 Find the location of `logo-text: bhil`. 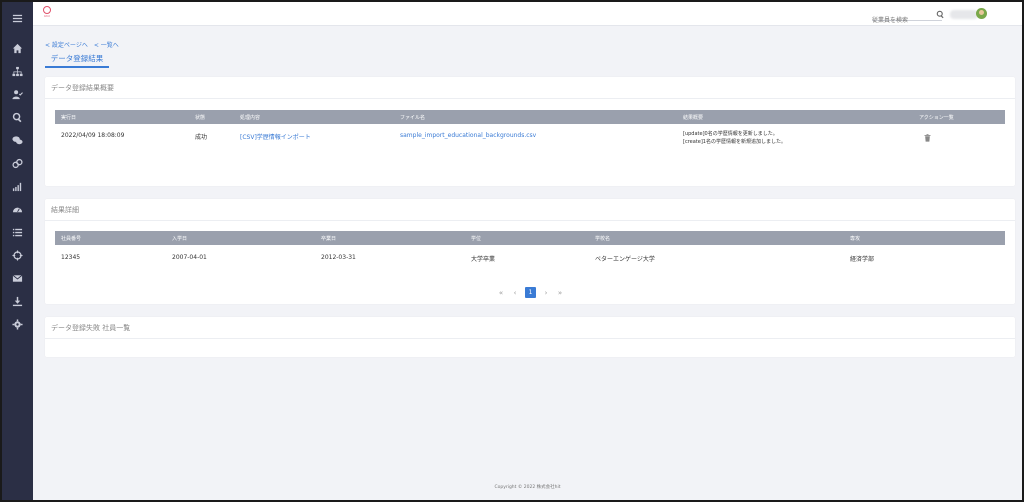

logo-text: bhil is located at coordinates (47, 16).